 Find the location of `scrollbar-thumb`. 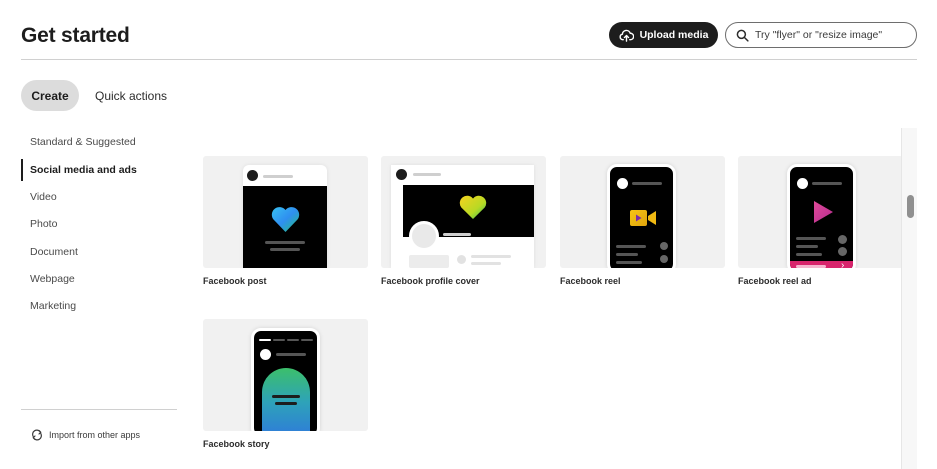

scrollbar-thumb is located at coordinates (910, 206).